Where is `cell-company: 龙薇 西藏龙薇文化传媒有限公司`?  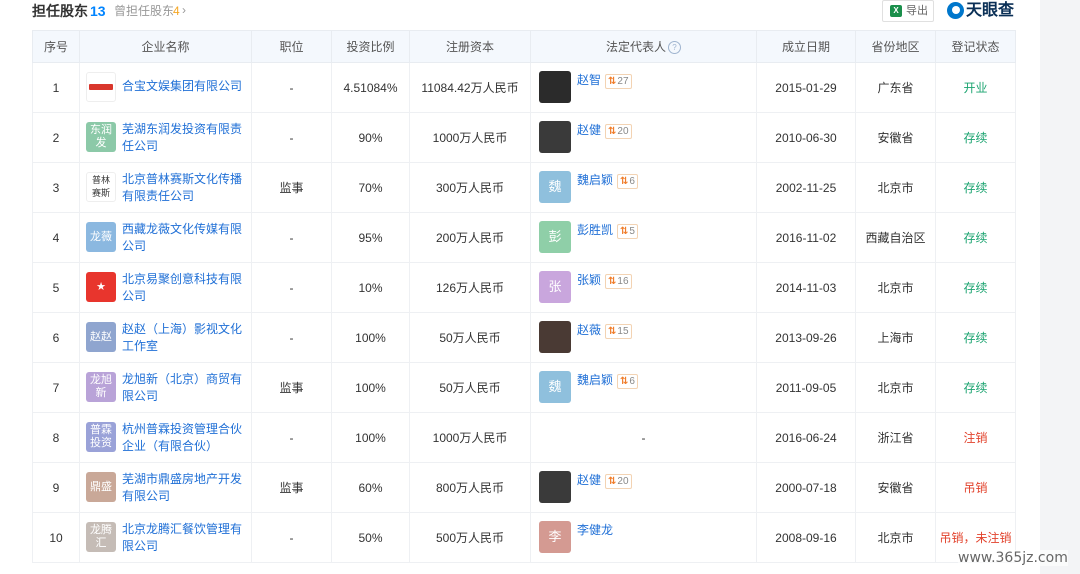 cell-company: 龙薇 西藏龙薇文化传媒有限公司 is located at coordinates (165, 237).